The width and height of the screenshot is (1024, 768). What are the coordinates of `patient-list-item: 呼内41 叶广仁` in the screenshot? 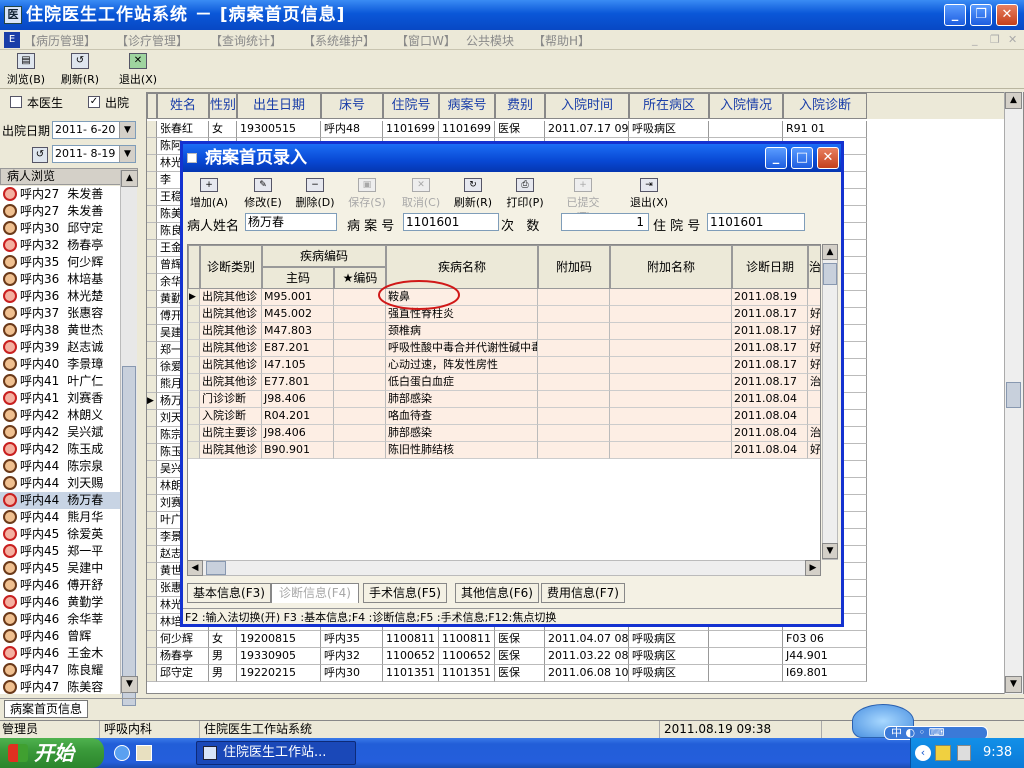 It's located at (60, 381).